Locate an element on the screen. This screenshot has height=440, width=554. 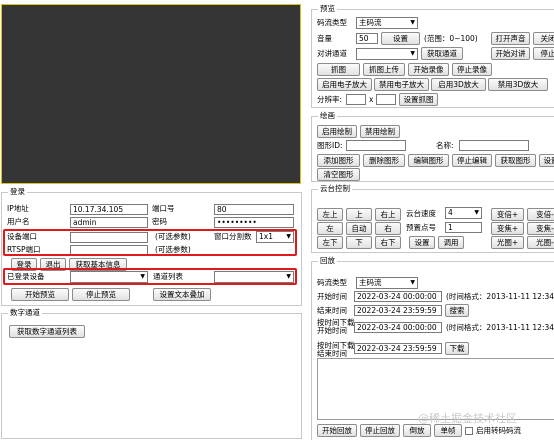
get-digital-channel-list-button: 获取数字通道列表 is located at coordinates (47, 331).